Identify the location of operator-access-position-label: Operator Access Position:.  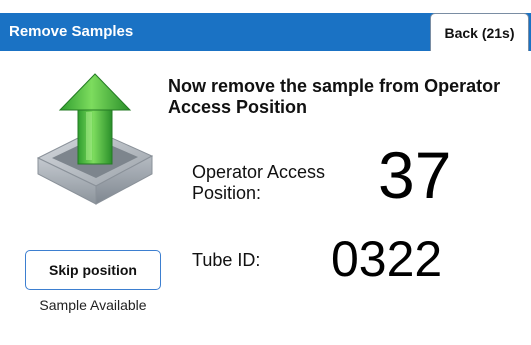
(259, 182).